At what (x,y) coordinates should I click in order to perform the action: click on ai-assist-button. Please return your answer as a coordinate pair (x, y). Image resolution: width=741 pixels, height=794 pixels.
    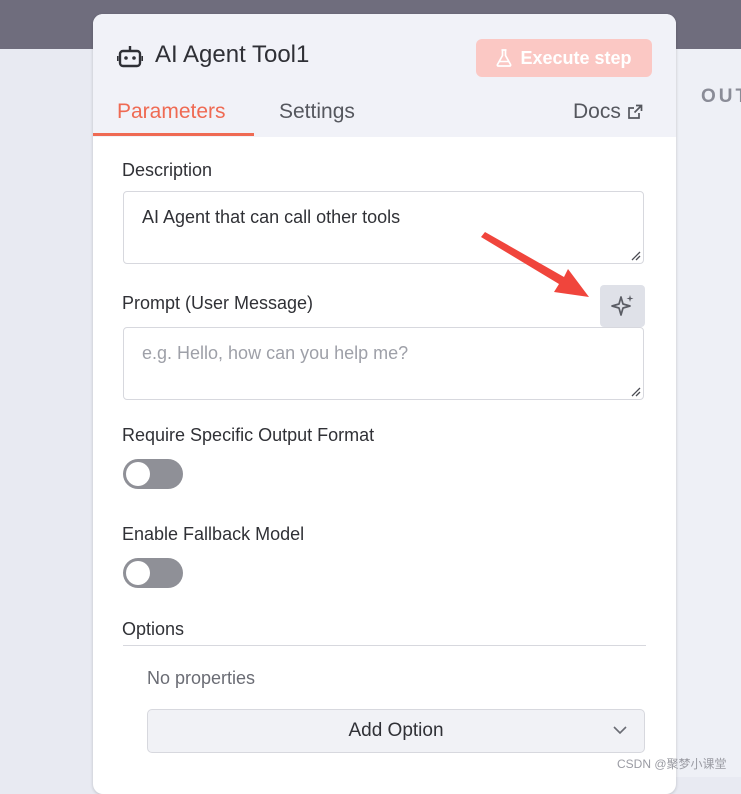
    Looking at the image, I should click on (622, 306).